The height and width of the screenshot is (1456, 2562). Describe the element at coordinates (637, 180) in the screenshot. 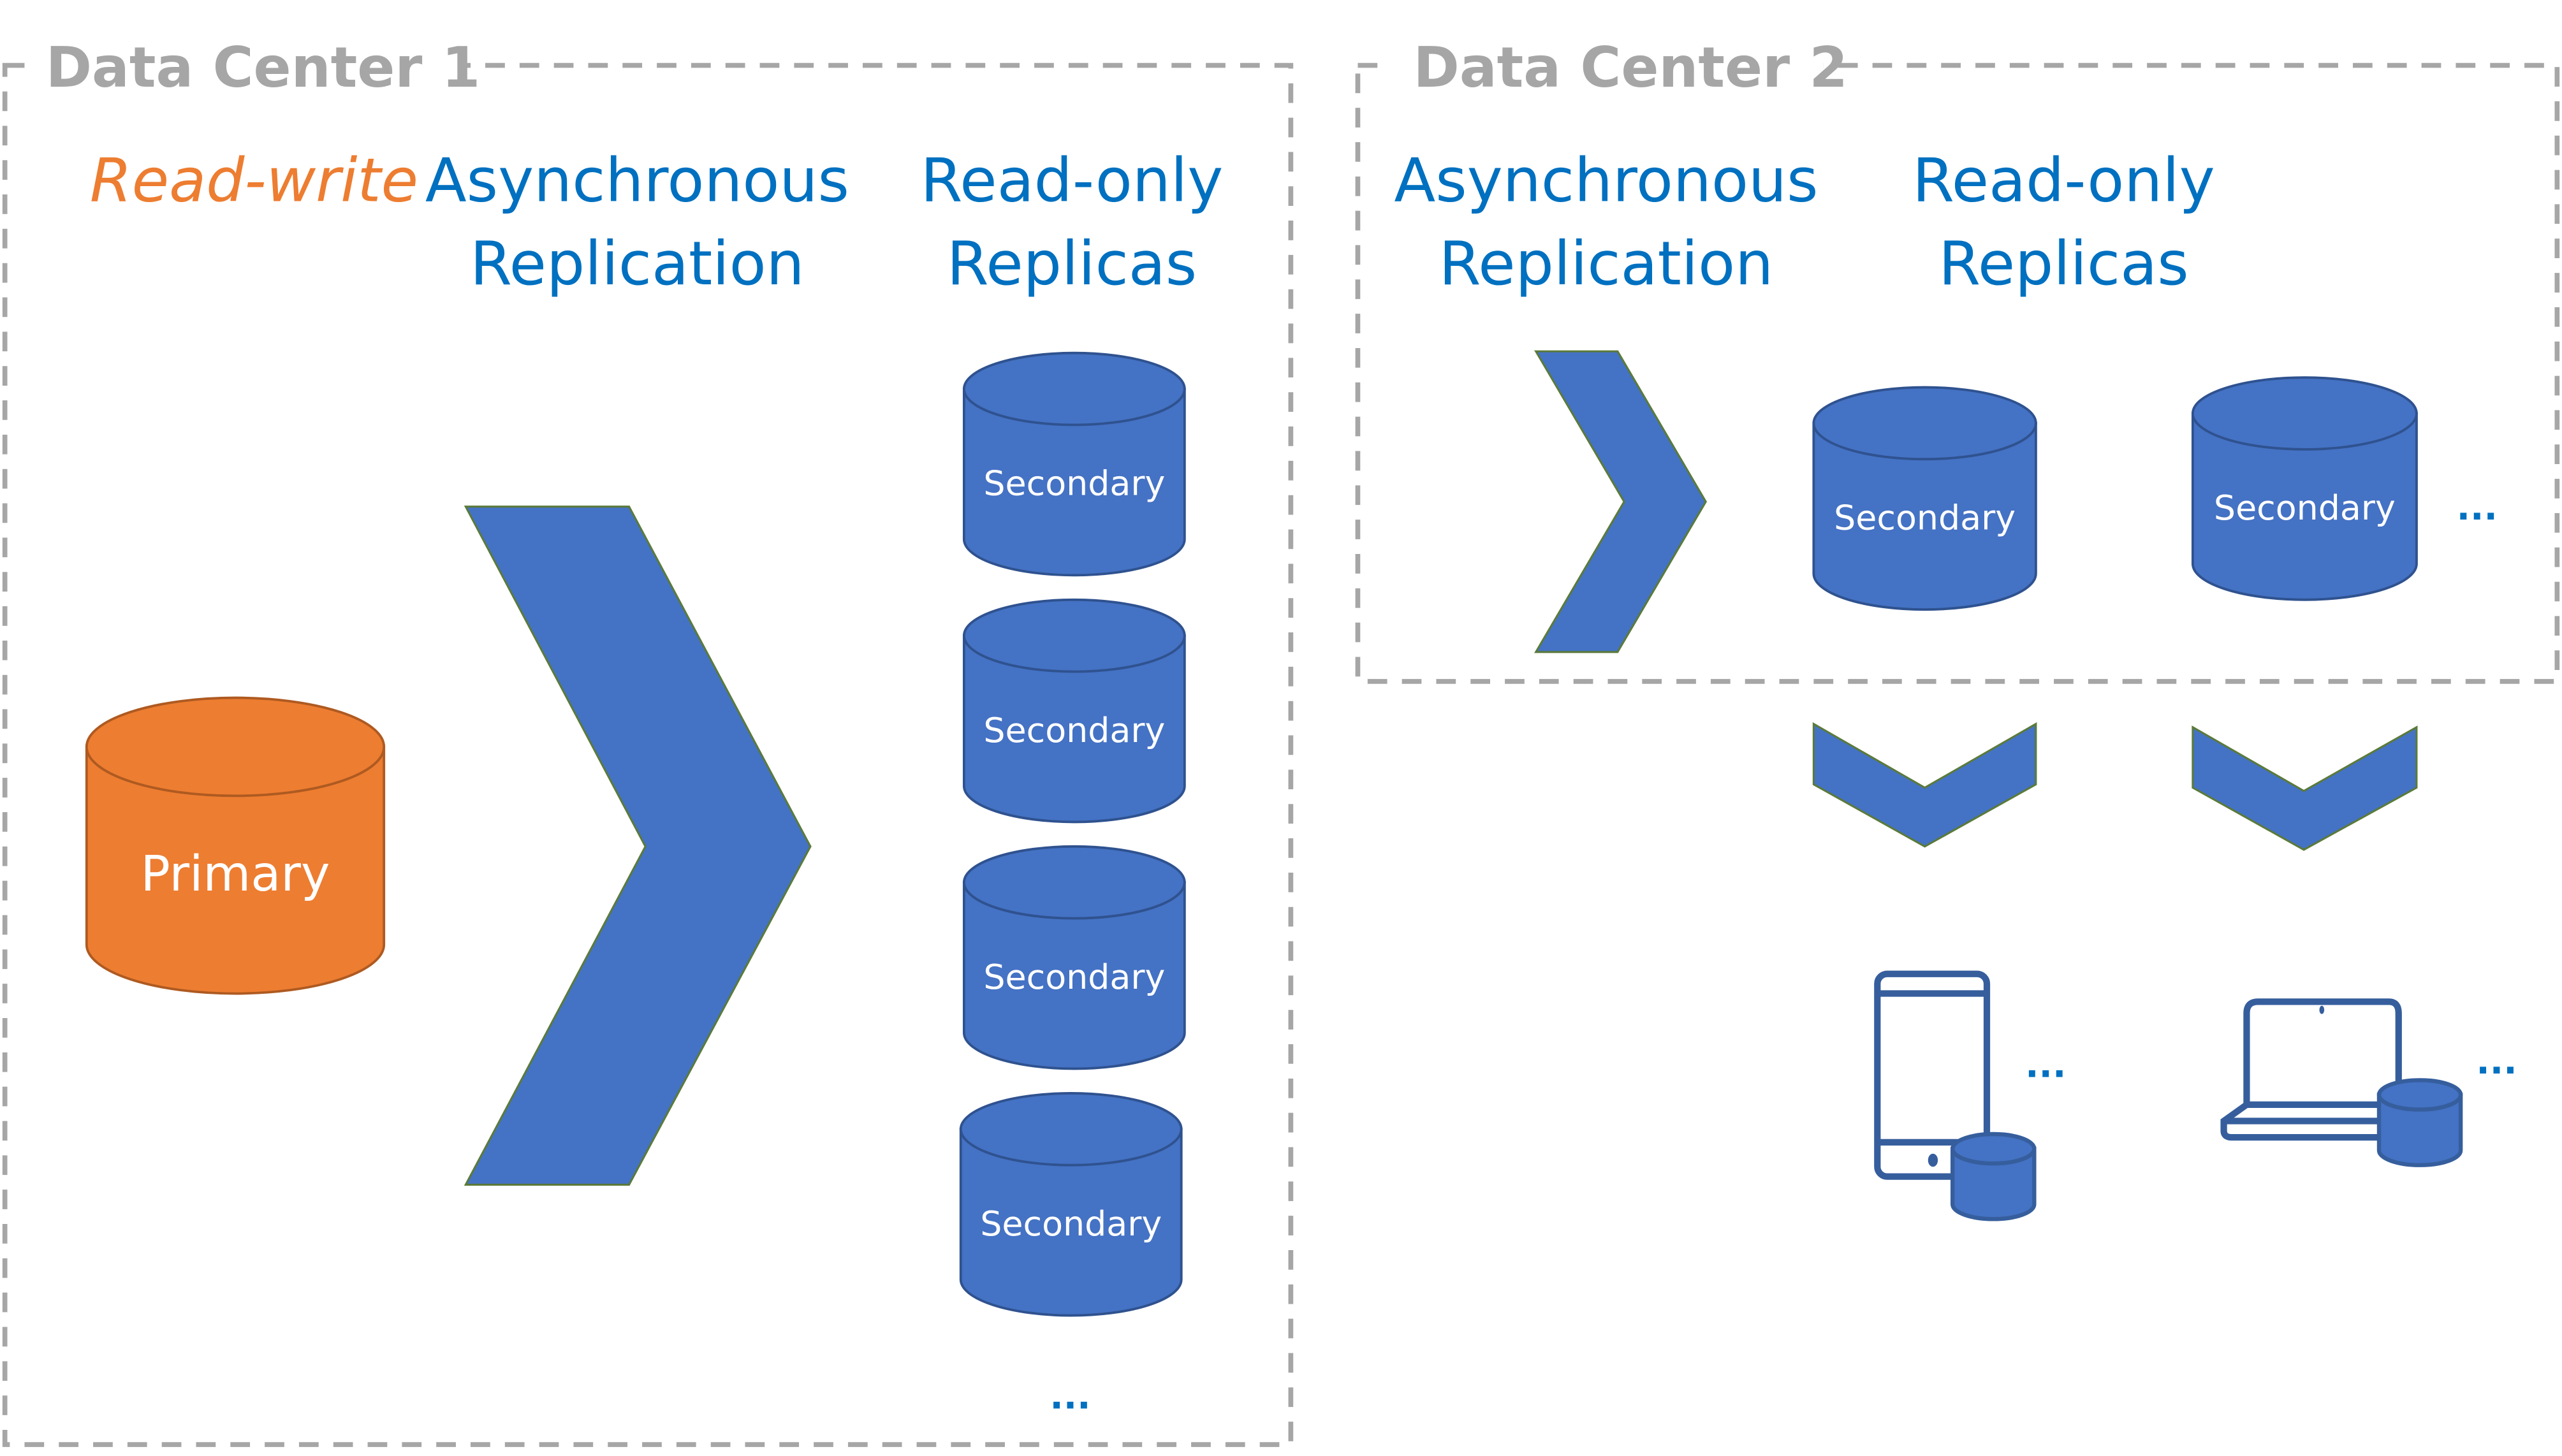

I see `async-replication-label-line1: Asynchronous` at that location.